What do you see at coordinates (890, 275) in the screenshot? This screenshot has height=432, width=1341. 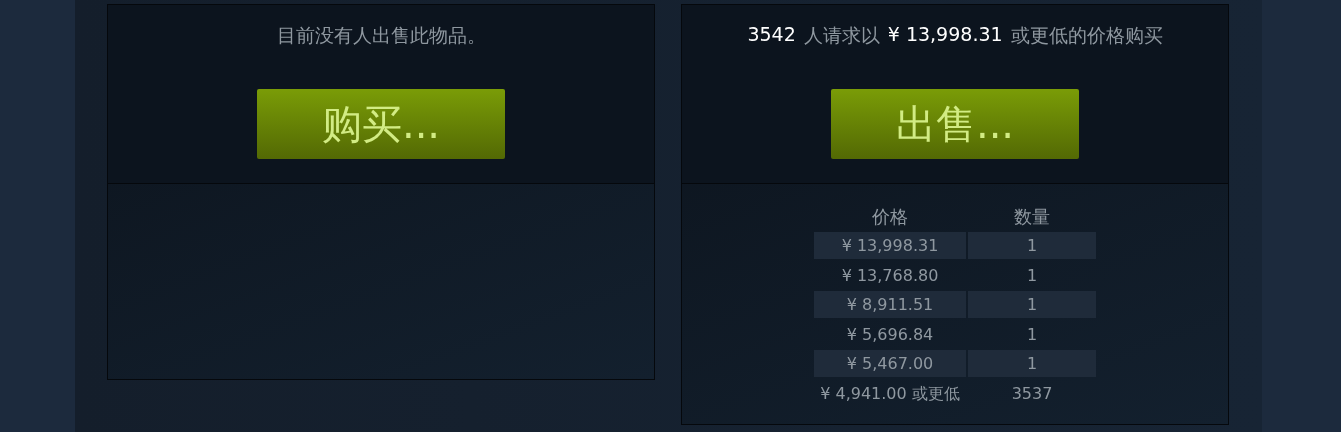 I see `price-cell-text: ¥ 13,768.80` at bounding box center [890, 275].